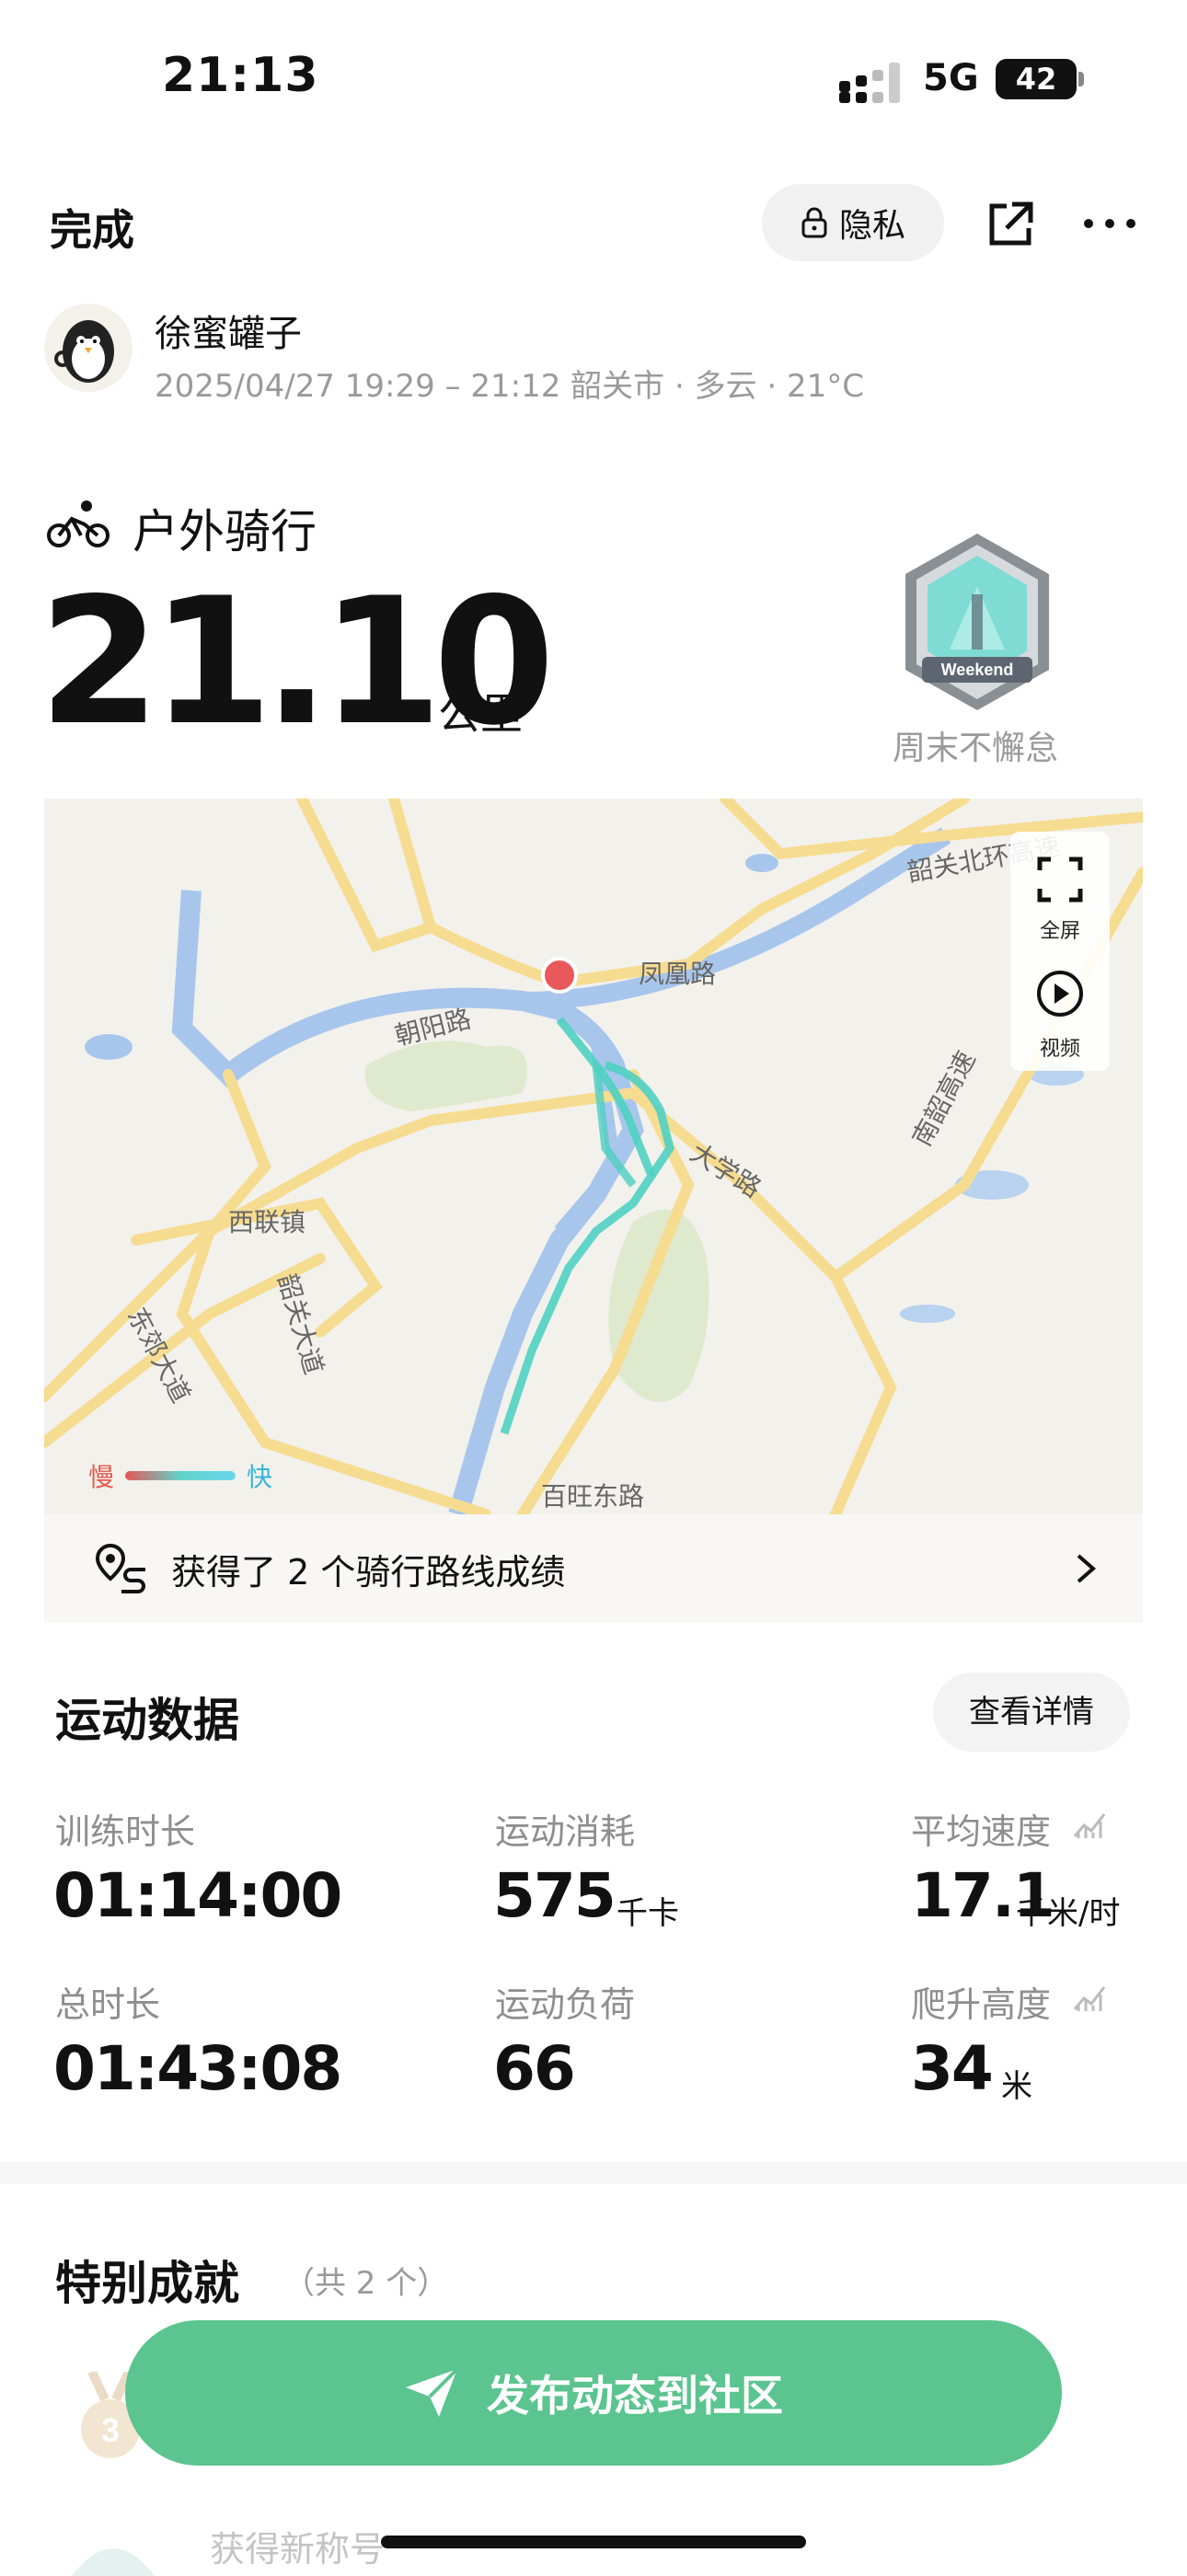  Describe the element at coordinates (108, 2005) in the screenshot. I see `stat-label-total-time: 总时长` at that location.